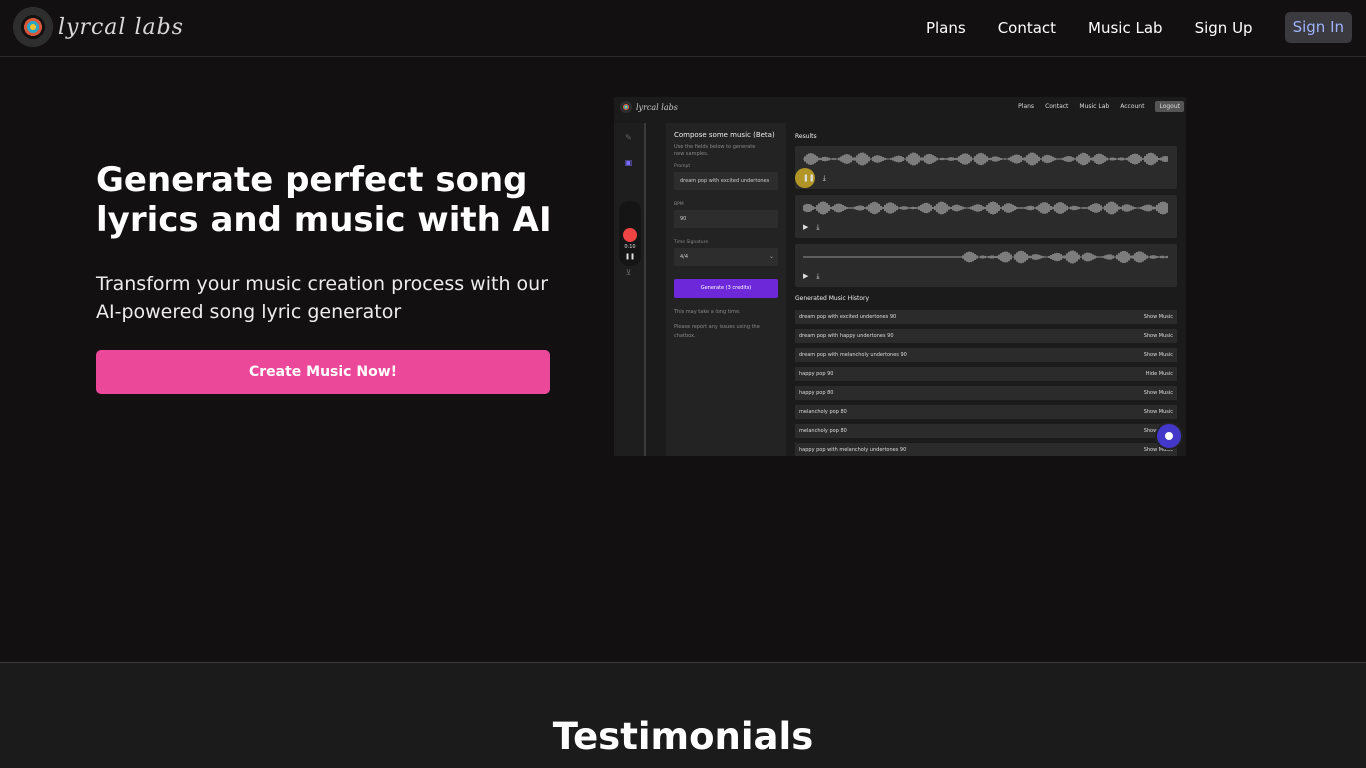 Image resolution: width=1366 pixels, height=768 pixels. What do you see at coordinates (853, 450) in the screenshot?
I see `history-name: happy pop with melancholy undertones 90` at bounding box center [853, 450].